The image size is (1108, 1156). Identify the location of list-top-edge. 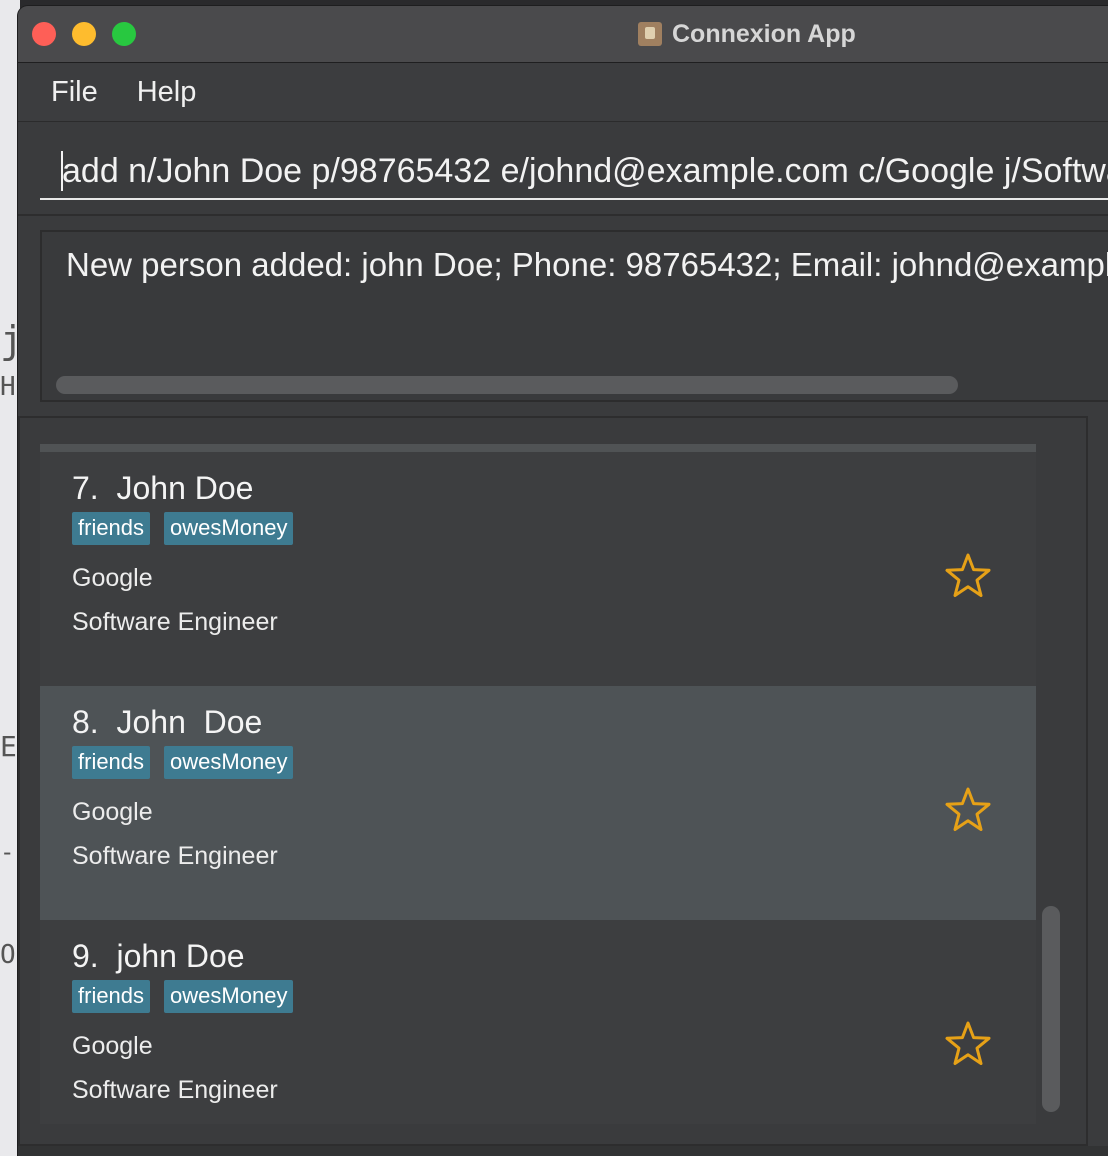
(538, 448).